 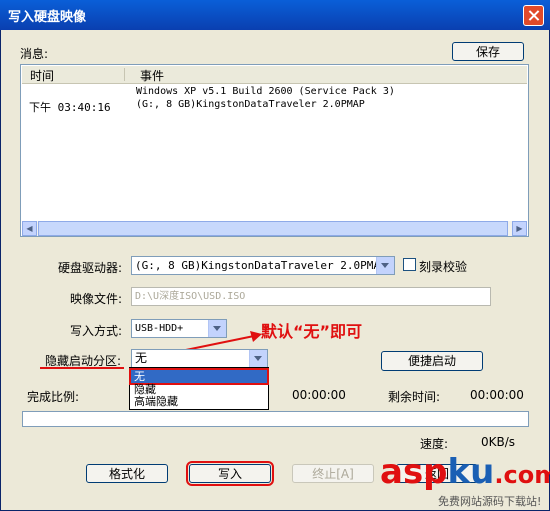 I want to click on speed-label: 速度:, so click(x=434, y=444).